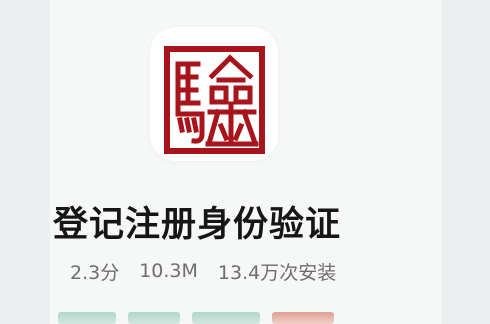  What do you see at coordinates (197, 225) in the screenshot?
I see `app-name: 登记注册身份验证` at bounding box center [197, 225].